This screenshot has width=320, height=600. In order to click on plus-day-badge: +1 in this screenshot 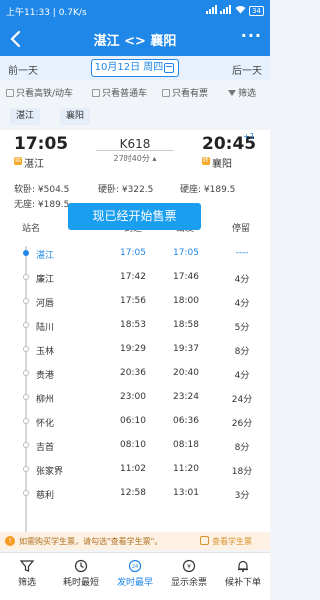, I will do `click(249, 136)`.